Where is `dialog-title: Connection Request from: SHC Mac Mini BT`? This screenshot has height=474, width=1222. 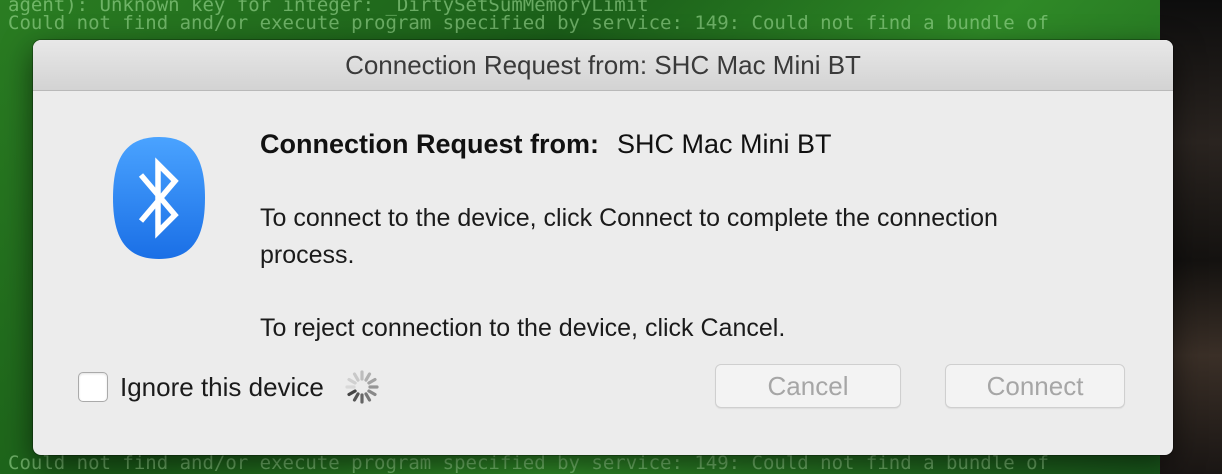 dialog-title: Connection Request from: SHC Mac Mini BT is located at coordinates (603, 65).